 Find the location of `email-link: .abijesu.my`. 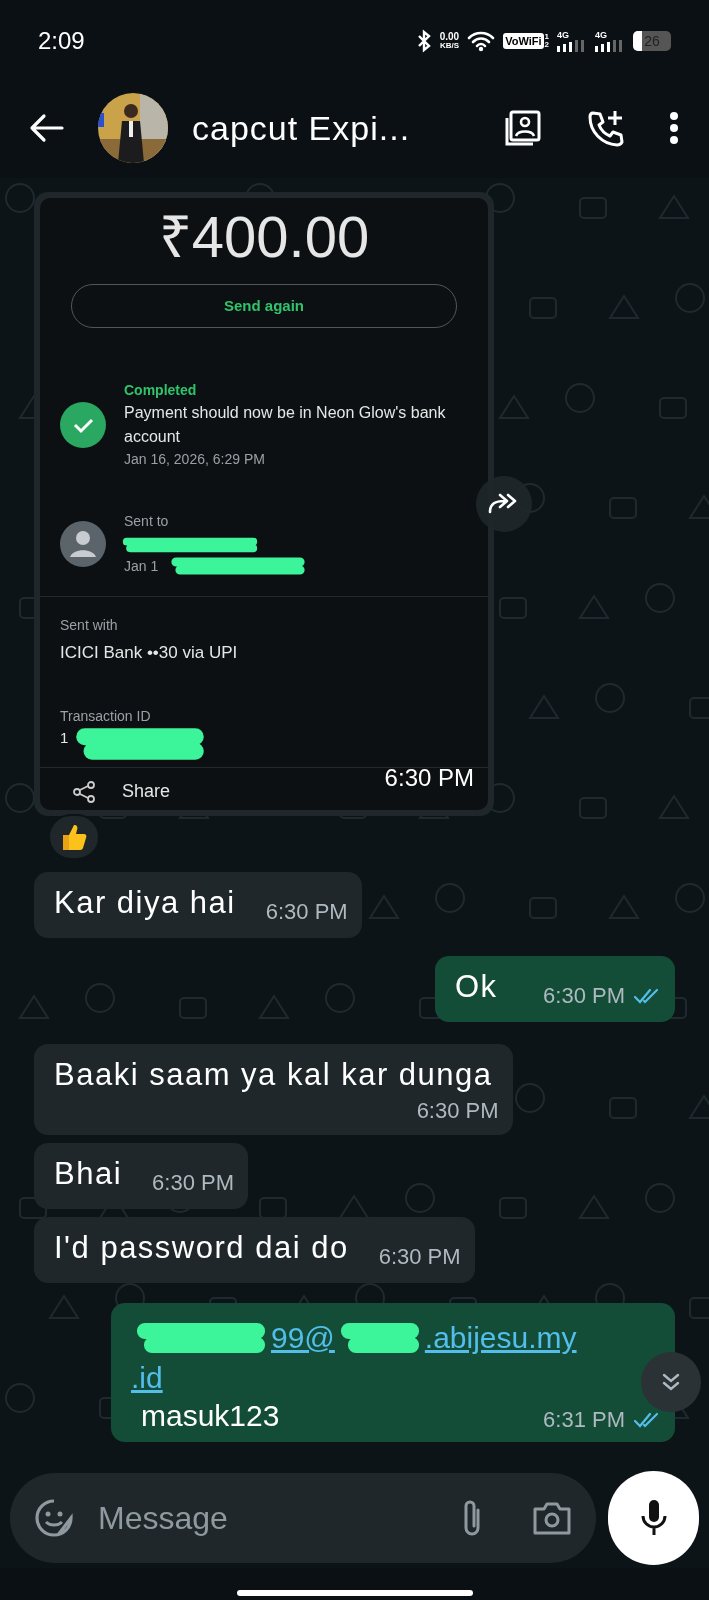

email-link: .abijesu.my is located at coordinates (500, 1337).